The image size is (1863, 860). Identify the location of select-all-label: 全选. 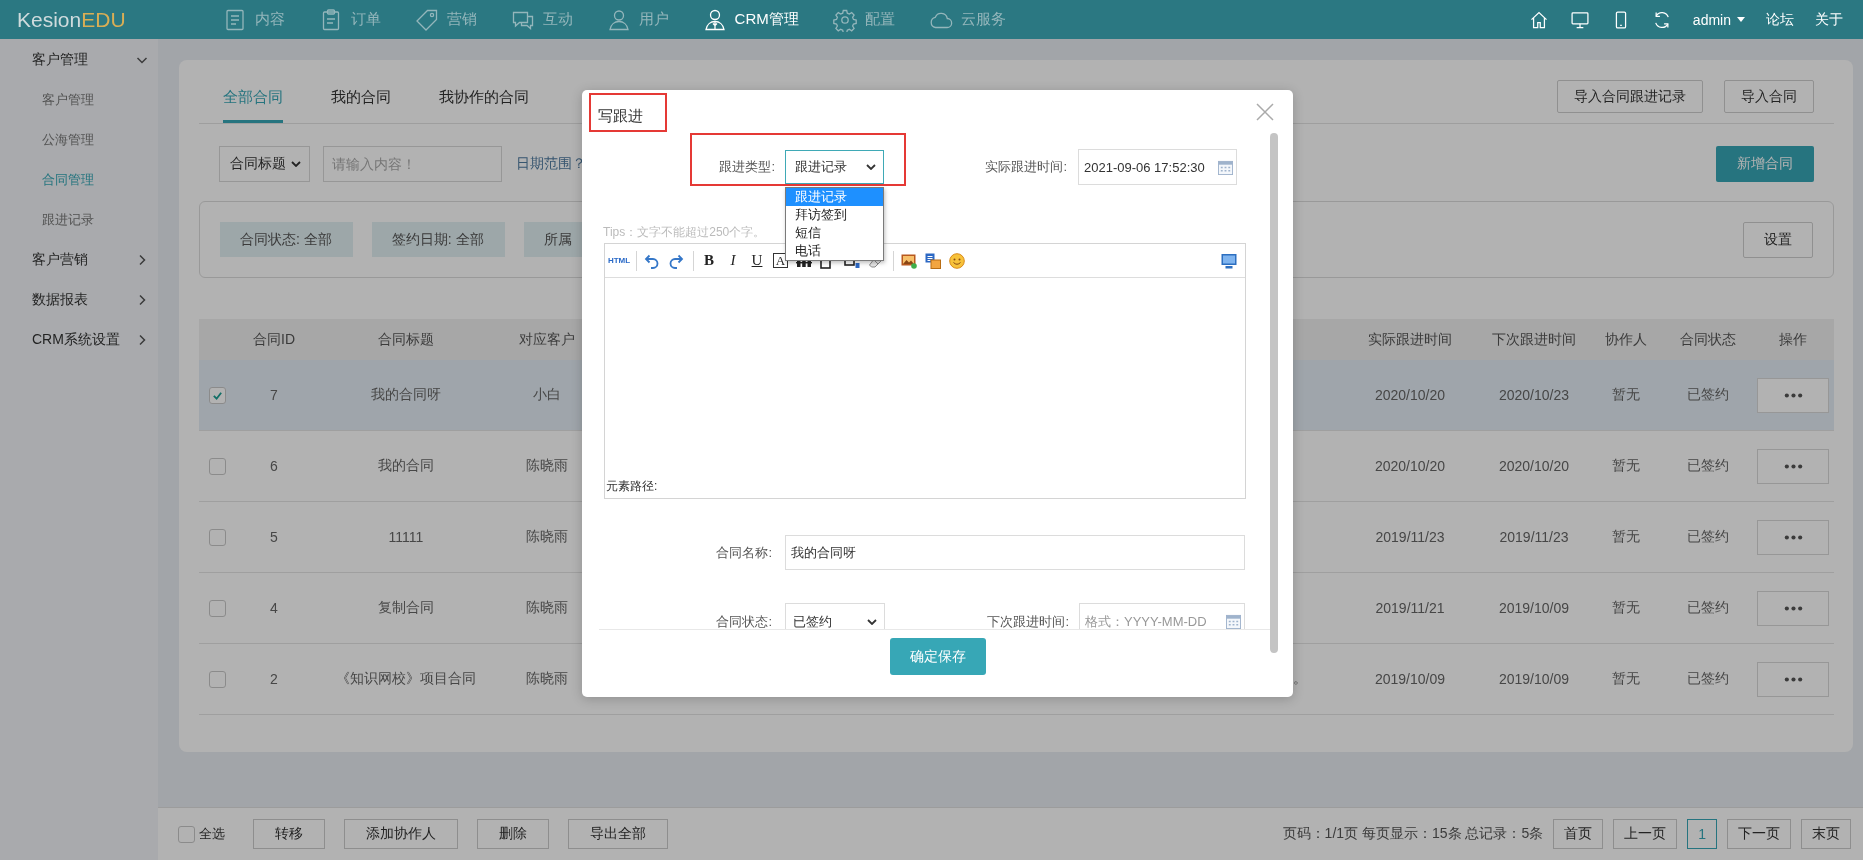
(212, 834).